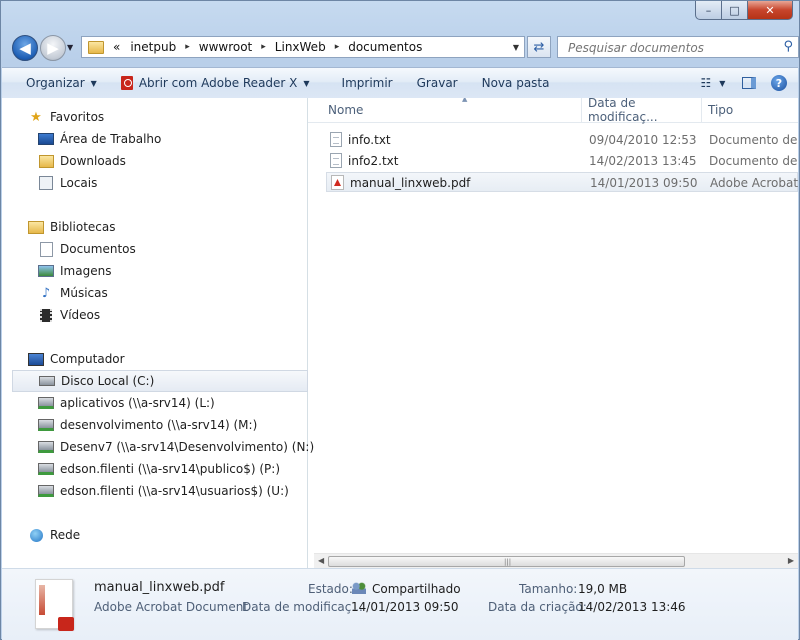 The width and height of the screenshot is (800, 640). I want to click on nav-libraries: Bibliotecas, so click(71, 227).